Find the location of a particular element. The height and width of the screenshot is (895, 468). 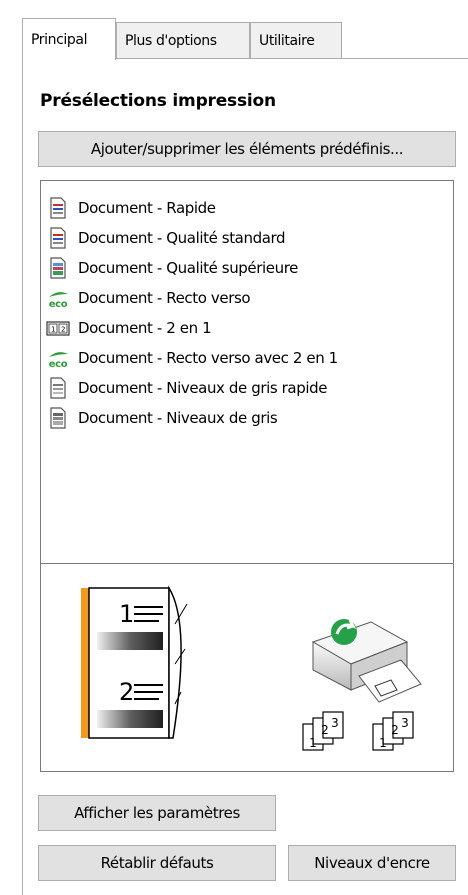

preset-label: Document - Niveaux de gris is located at coordinates (178, 418).